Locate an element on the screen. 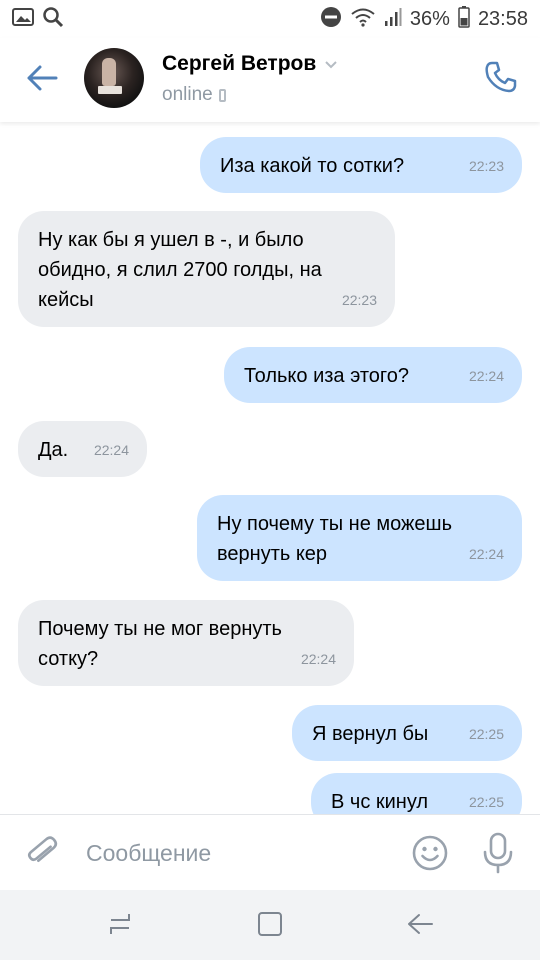 The height and width of the screenshot is (960, 540). contact-name: Сергей Ветров is located at coordinates (239, 63).